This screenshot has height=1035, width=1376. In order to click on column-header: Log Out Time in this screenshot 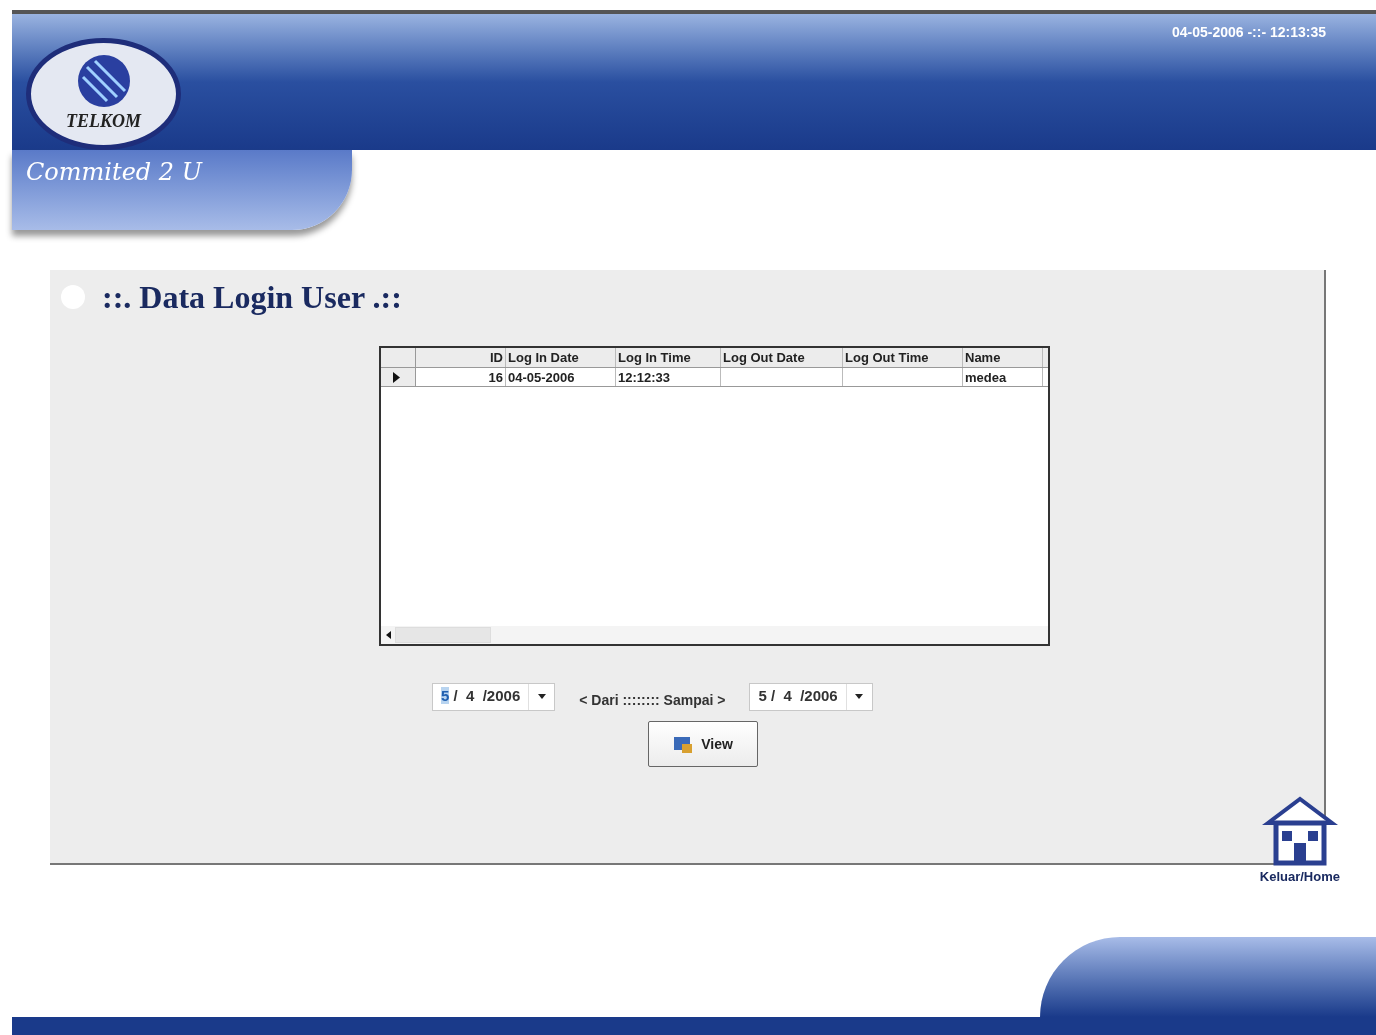, I will do `click(903, 357)`.